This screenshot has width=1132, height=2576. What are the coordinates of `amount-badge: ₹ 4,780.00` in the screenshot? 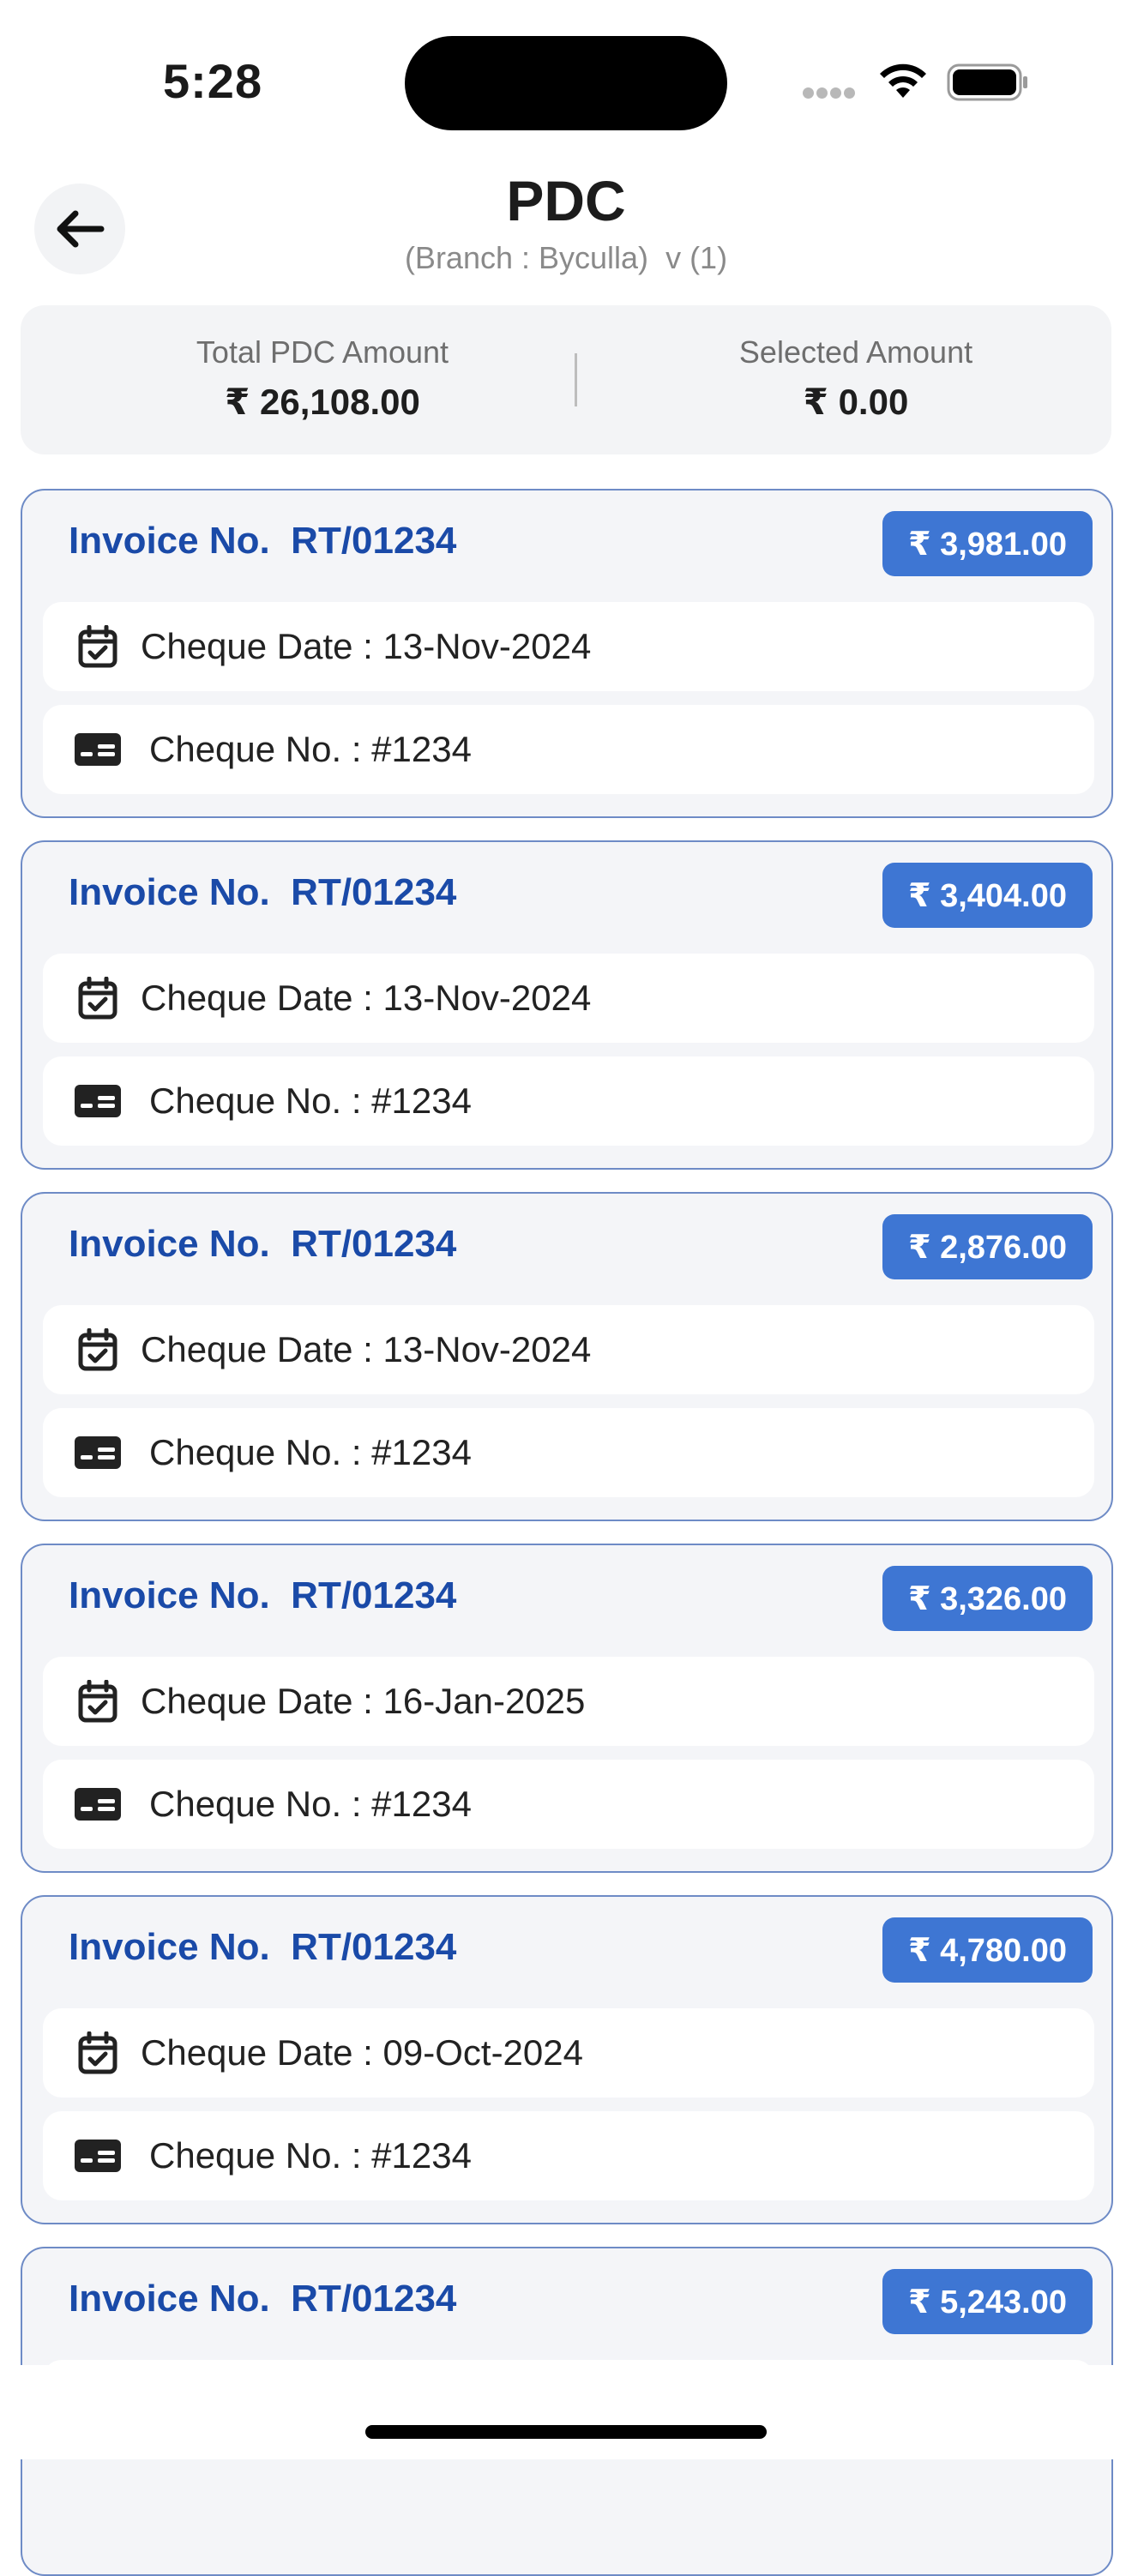 It's located at (988, 1950).